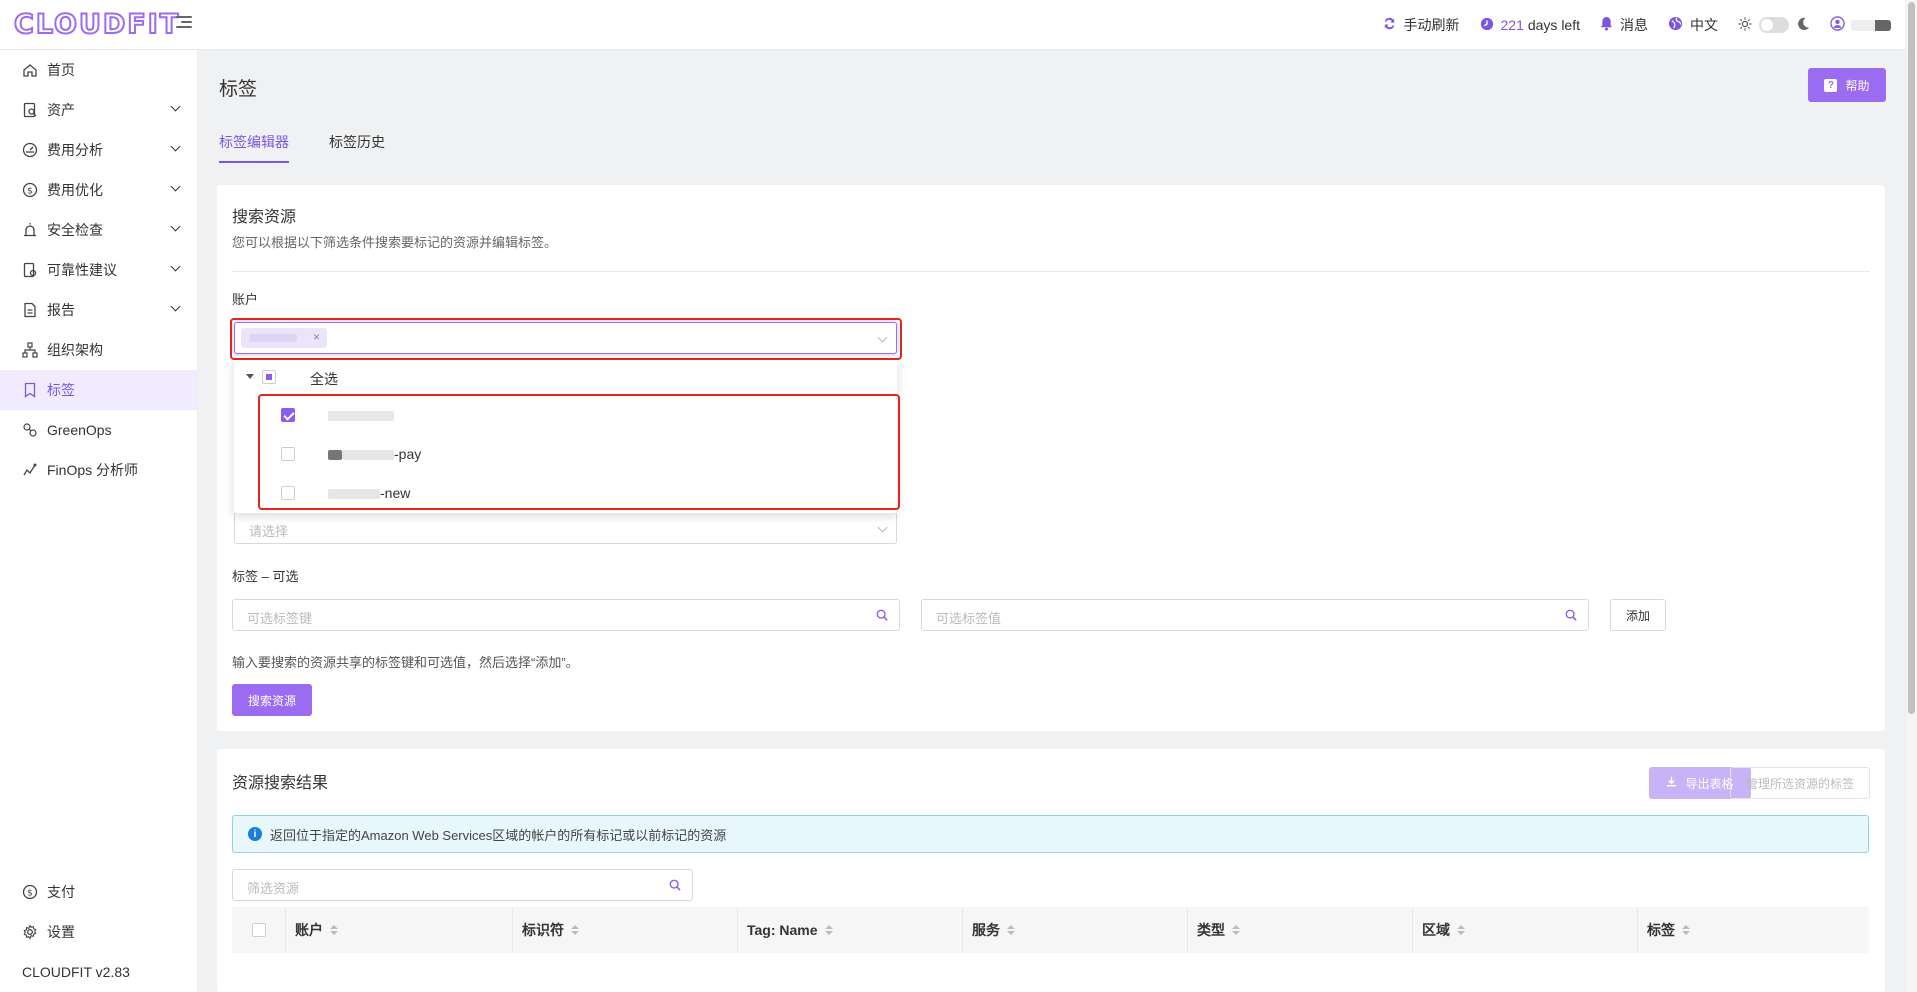  I want to click on filter-resources-input: 筛选资源, so click(462, 885).